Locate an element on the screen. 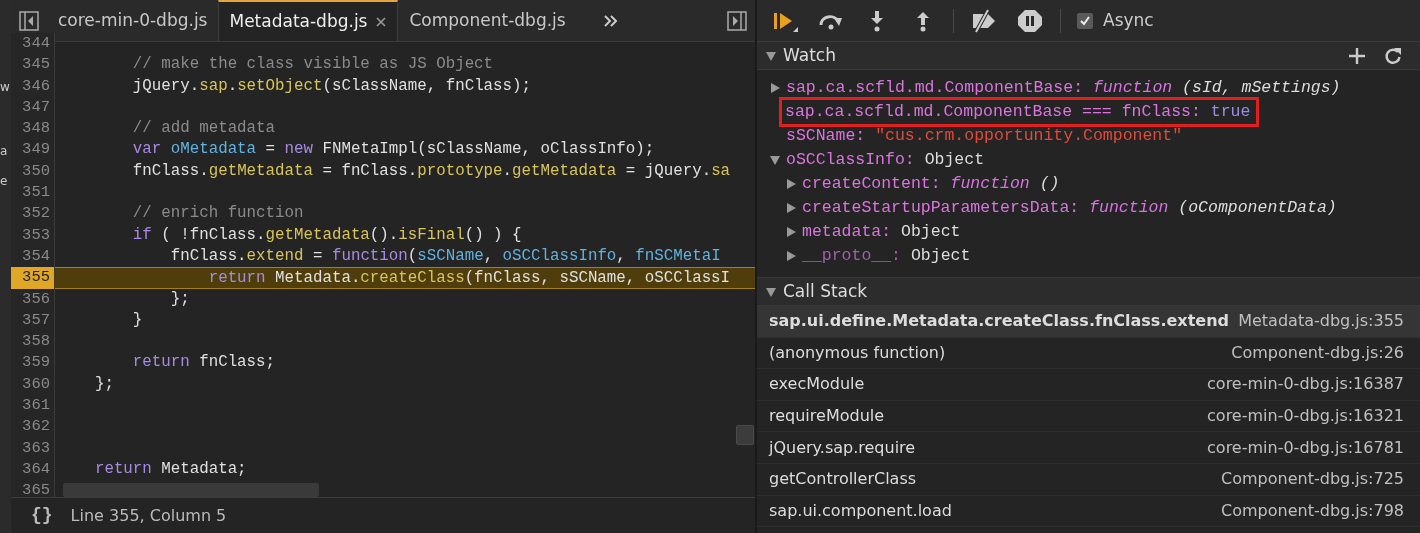 The height and width of the screenshot is (533, 1420). line-number: 355 is located at coordinates (33, 278).